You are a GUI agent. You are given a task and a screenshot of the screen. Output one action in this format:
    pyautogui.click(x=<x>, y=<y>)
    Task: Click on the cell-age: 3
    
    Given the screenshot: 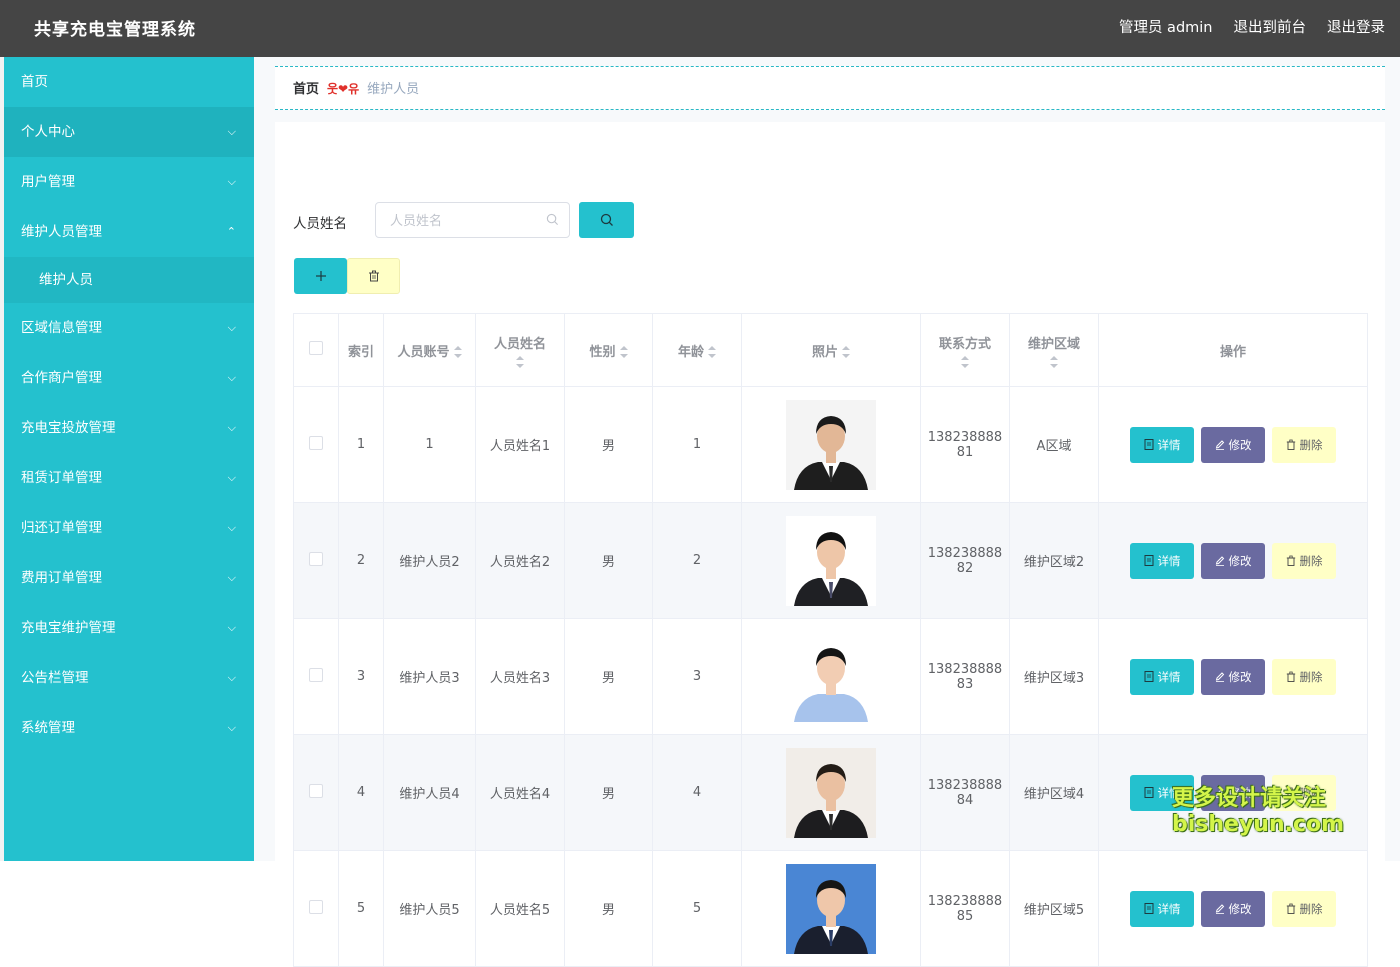 What is the action you would take?
    pyautogui.click(x=697, y=676)
    